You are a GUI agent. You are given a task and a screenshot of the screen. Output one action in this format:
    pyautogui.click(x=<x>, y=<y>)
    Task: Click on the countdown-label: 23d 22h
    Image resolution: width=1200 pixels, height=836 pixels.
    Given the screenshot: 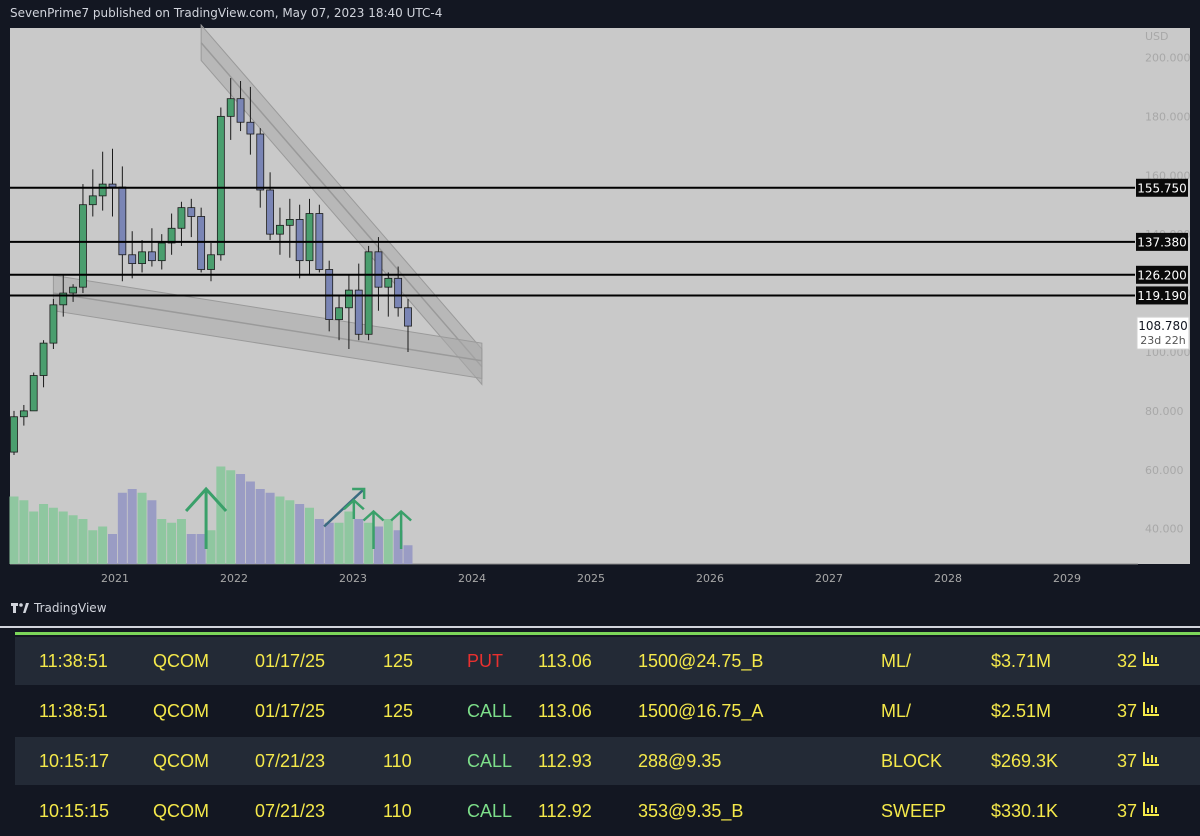 What is the action you would take?
    pyautogui.click(x=1162, y=340)
    